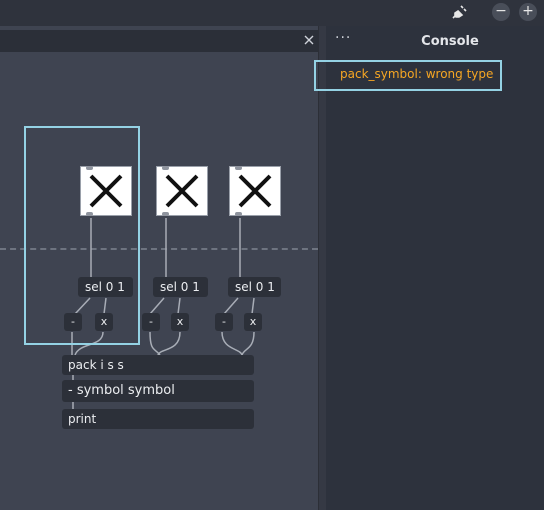 Image resolution: width=544 pixels, height=510 pixels. I want to click on console-menu-button: ···, so click(343, 38).